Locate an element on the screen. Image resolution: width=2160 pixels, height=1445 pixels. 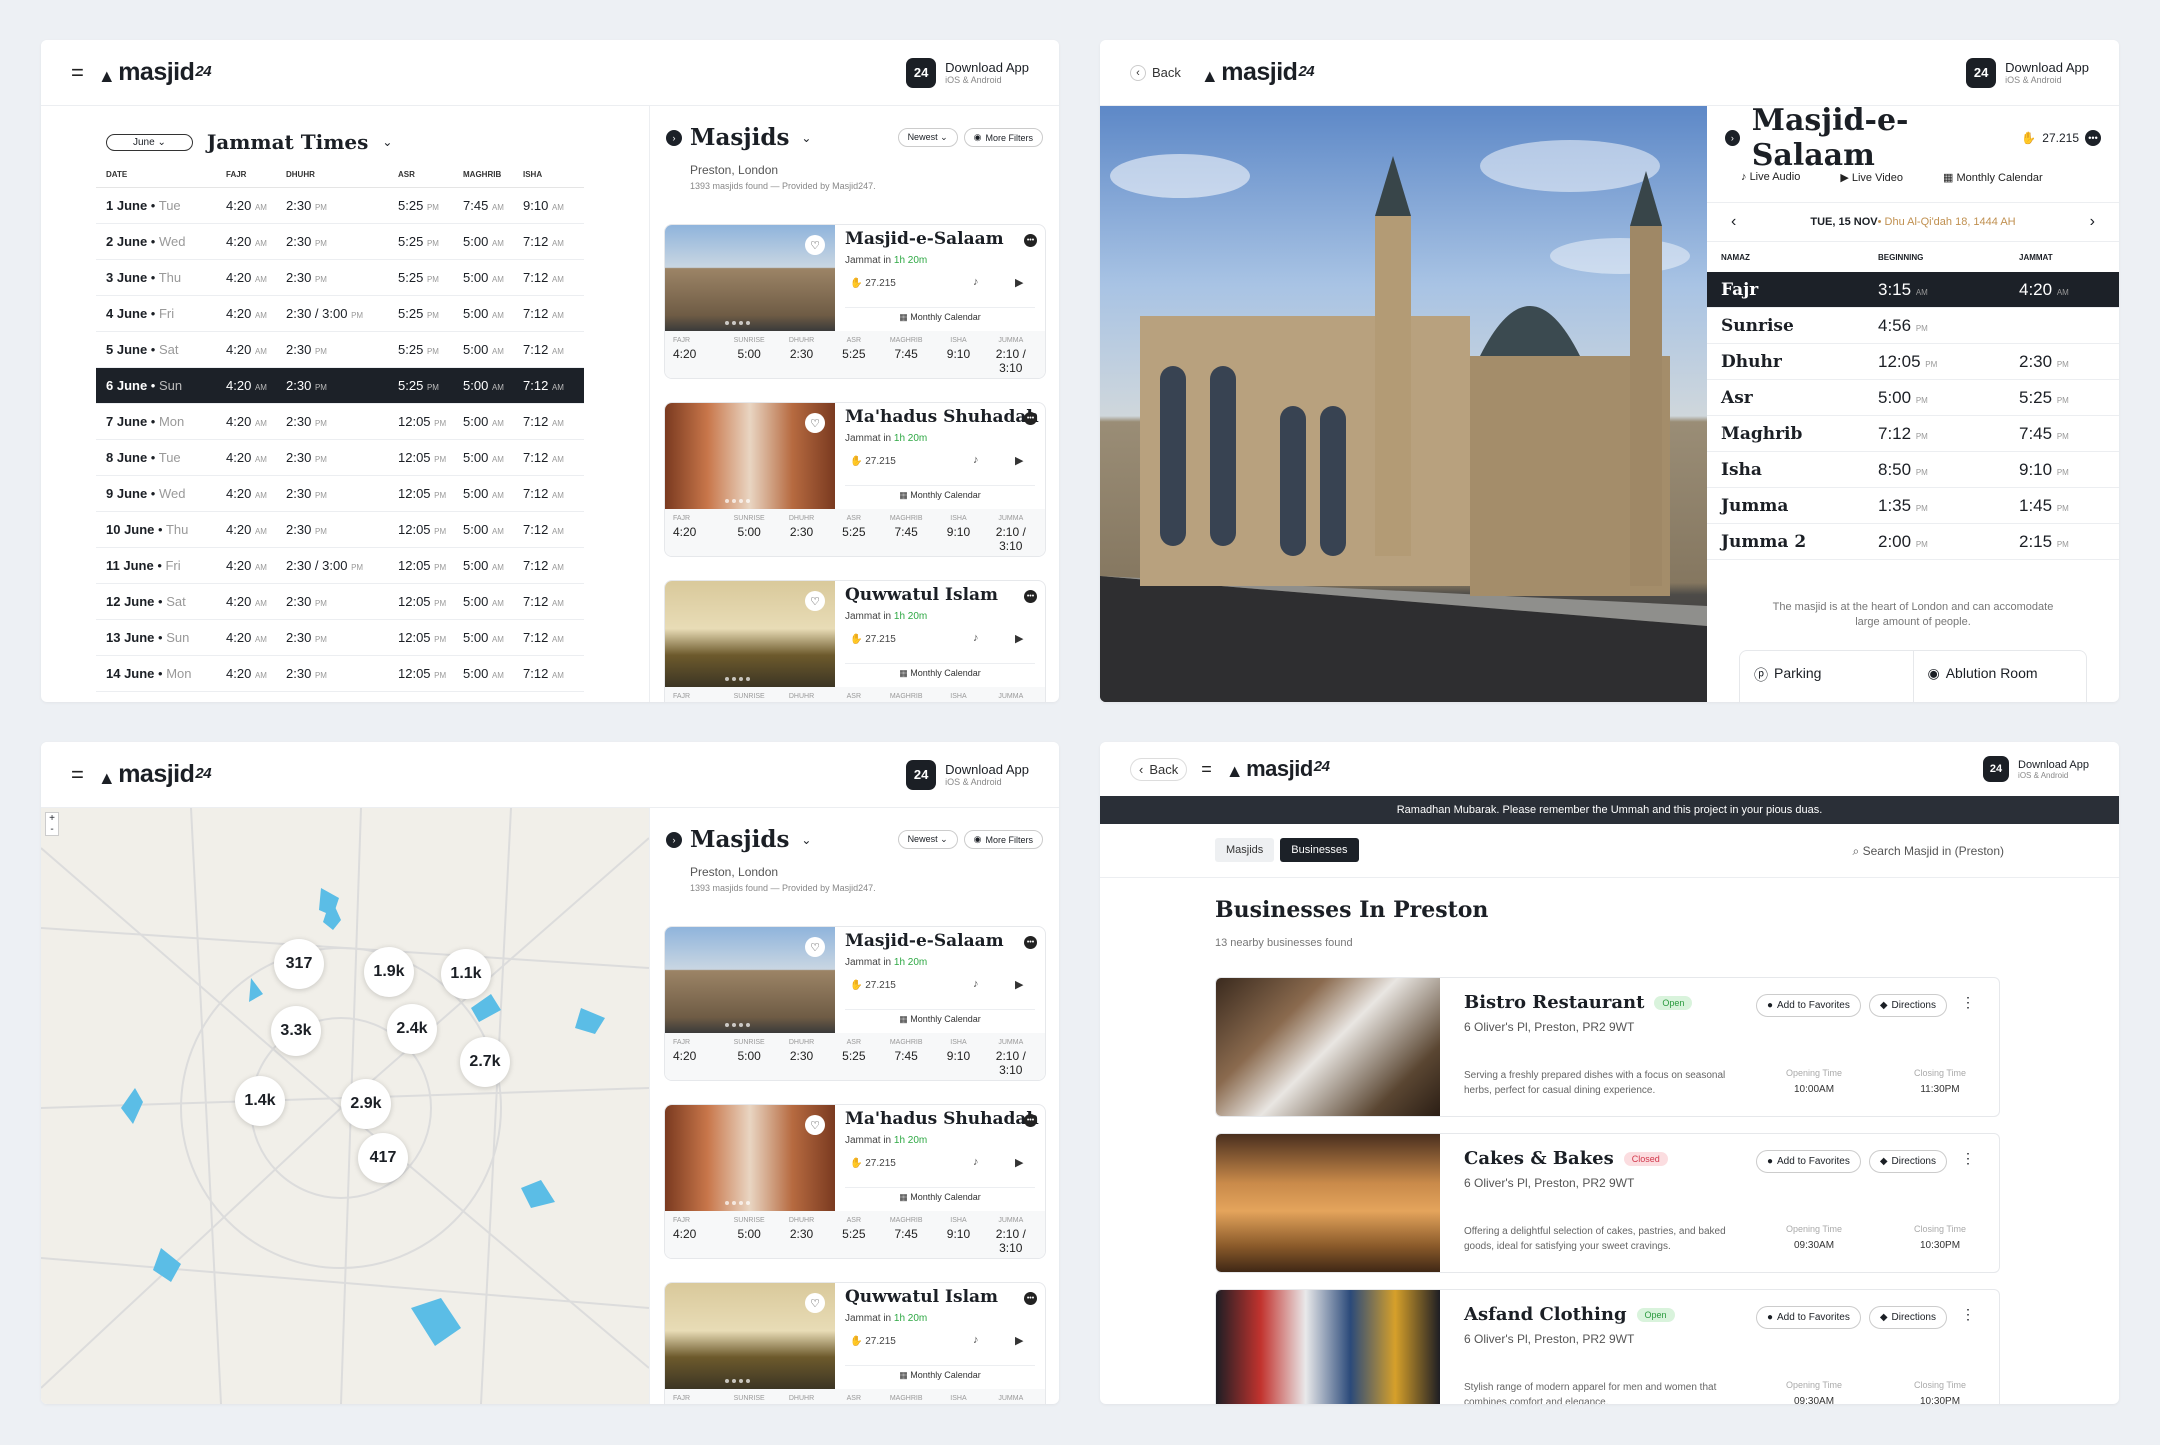
map-cluster: 1.1k is located at coordinates (466, 974).